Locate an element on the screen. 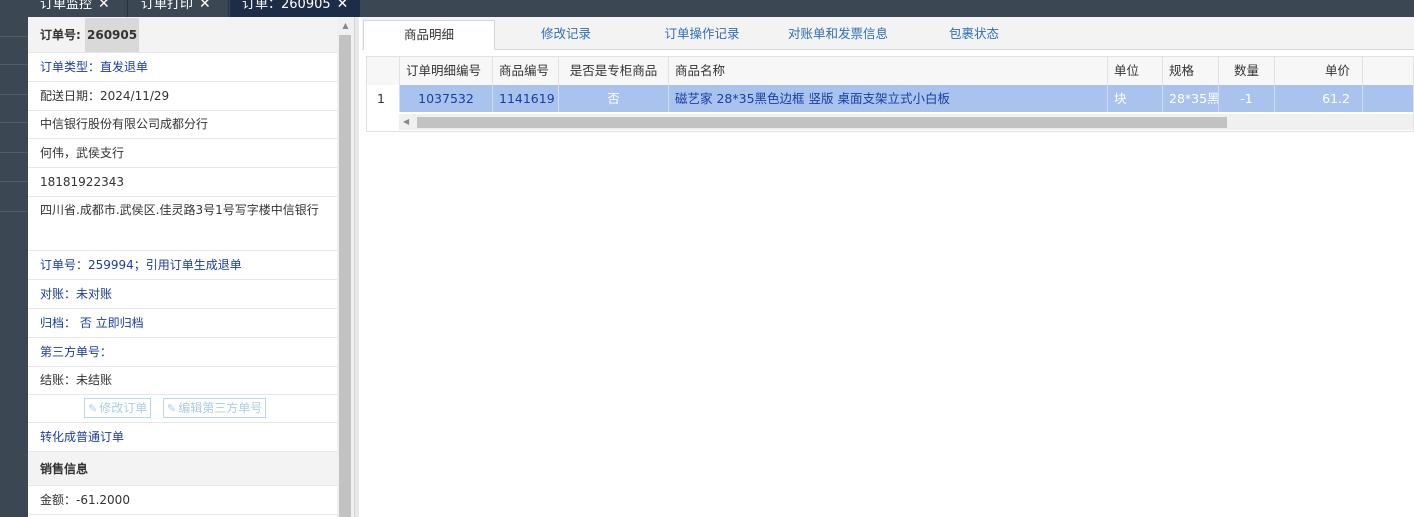  info-scrollbar: ▲ is located at coordinates (345, 267).